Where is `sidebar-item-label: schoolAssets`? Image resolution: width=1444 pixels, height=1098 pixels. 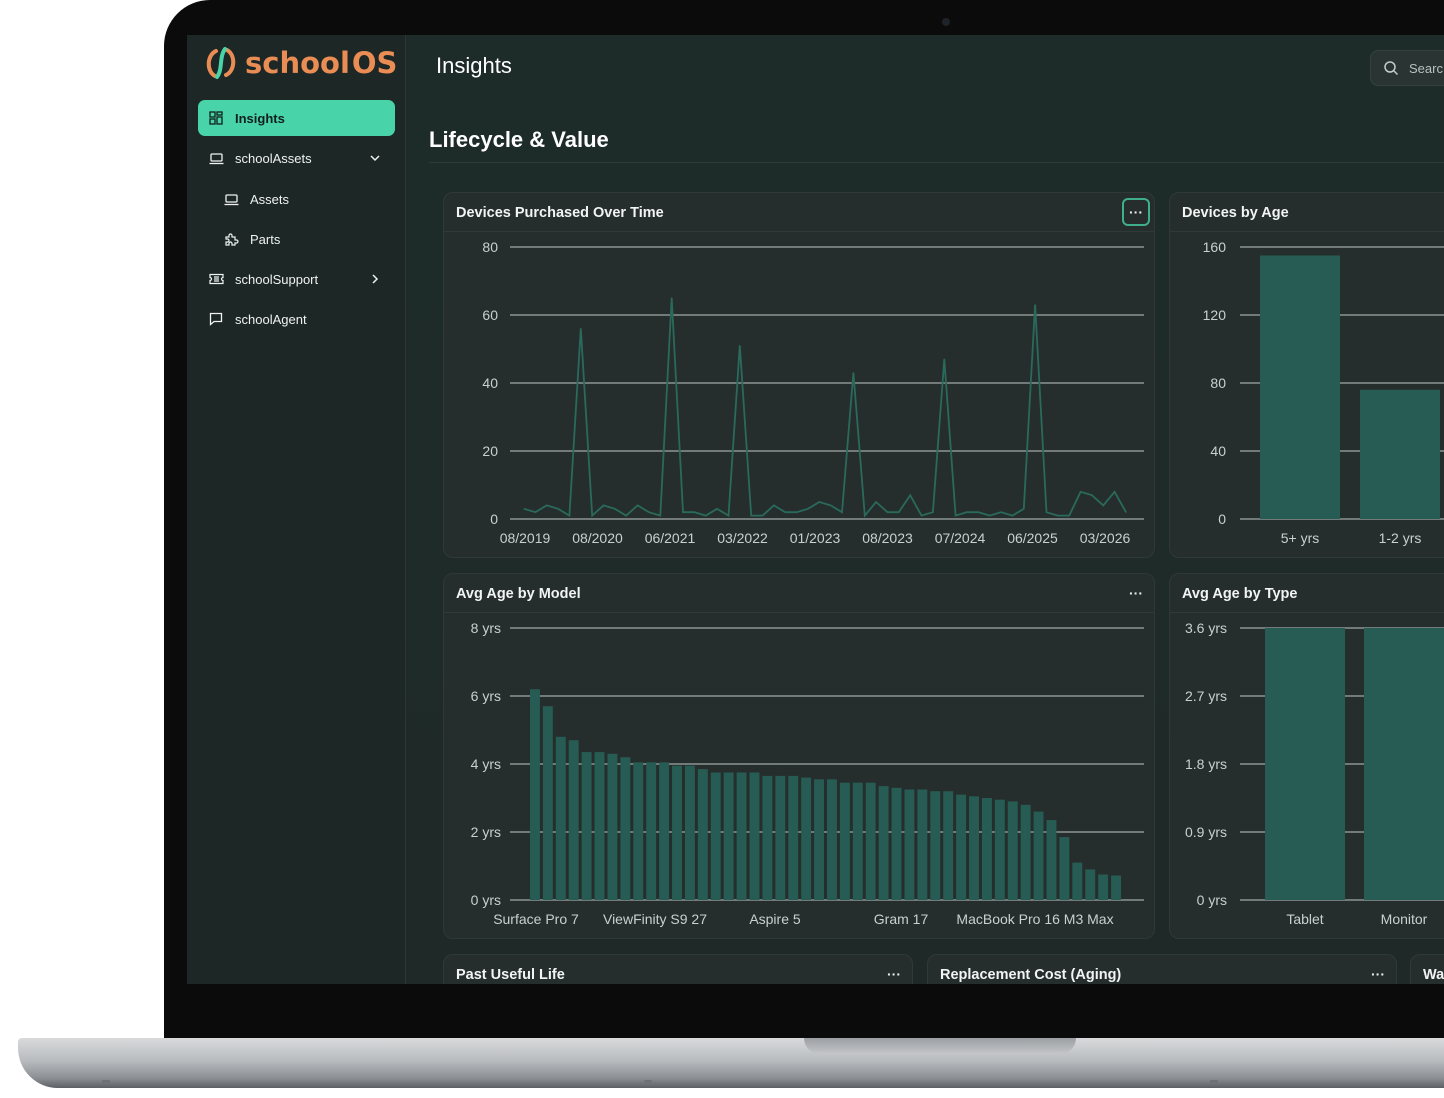 sidebar-item-label: schoolAssets is located at coordinates (273, 158).